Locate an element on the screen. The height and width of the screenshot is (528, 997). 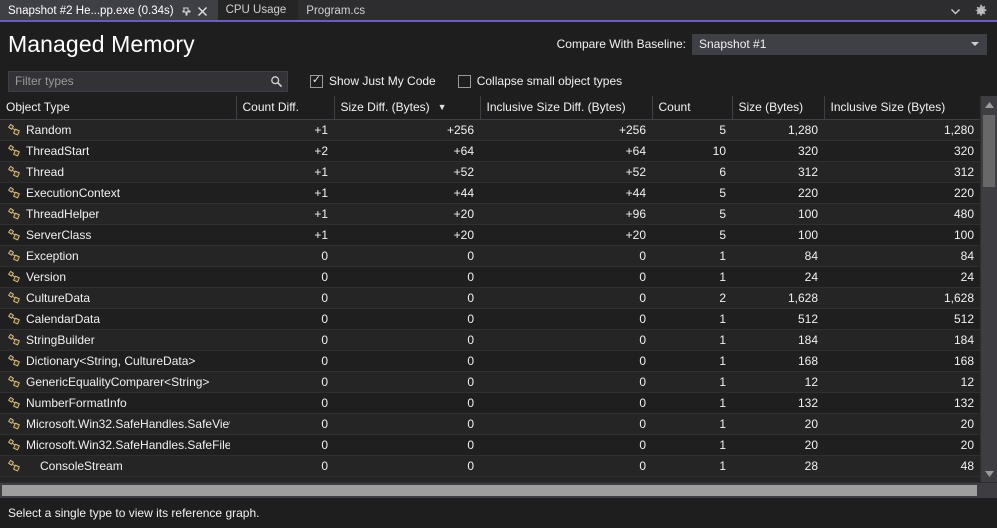
cell-incl-size: 12 is located at coordinates (902, 382).